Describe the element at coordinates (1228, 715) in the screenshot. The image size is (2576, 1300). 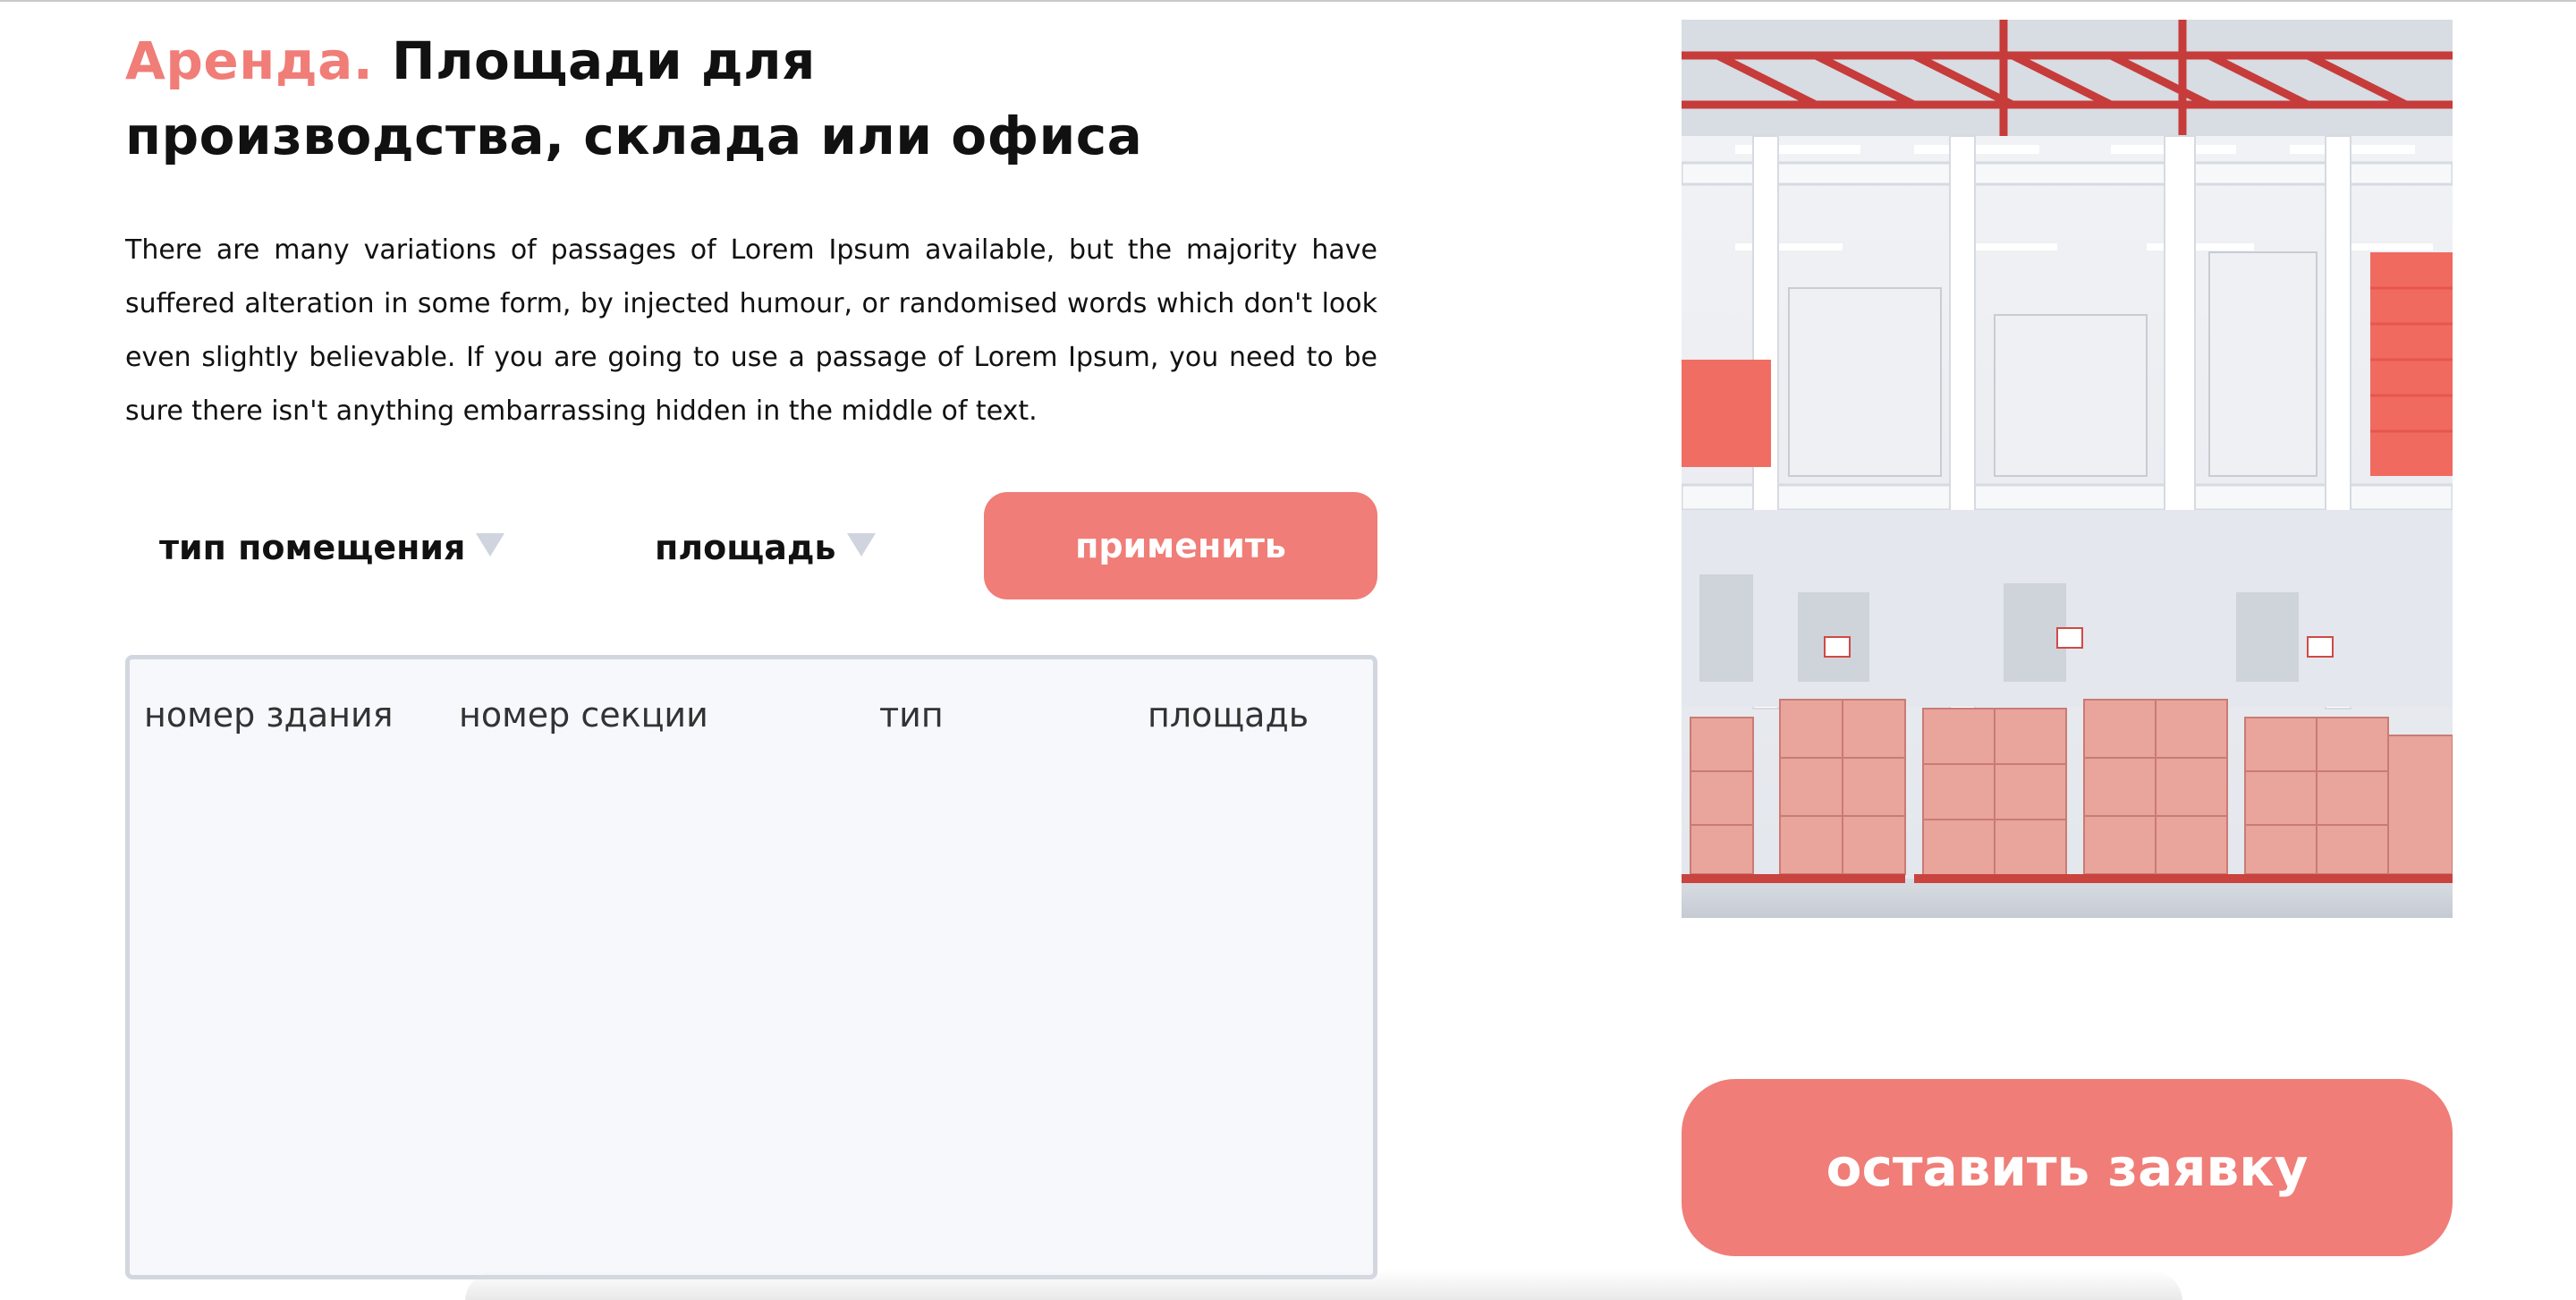
I see `column-area: площадь` at that location.